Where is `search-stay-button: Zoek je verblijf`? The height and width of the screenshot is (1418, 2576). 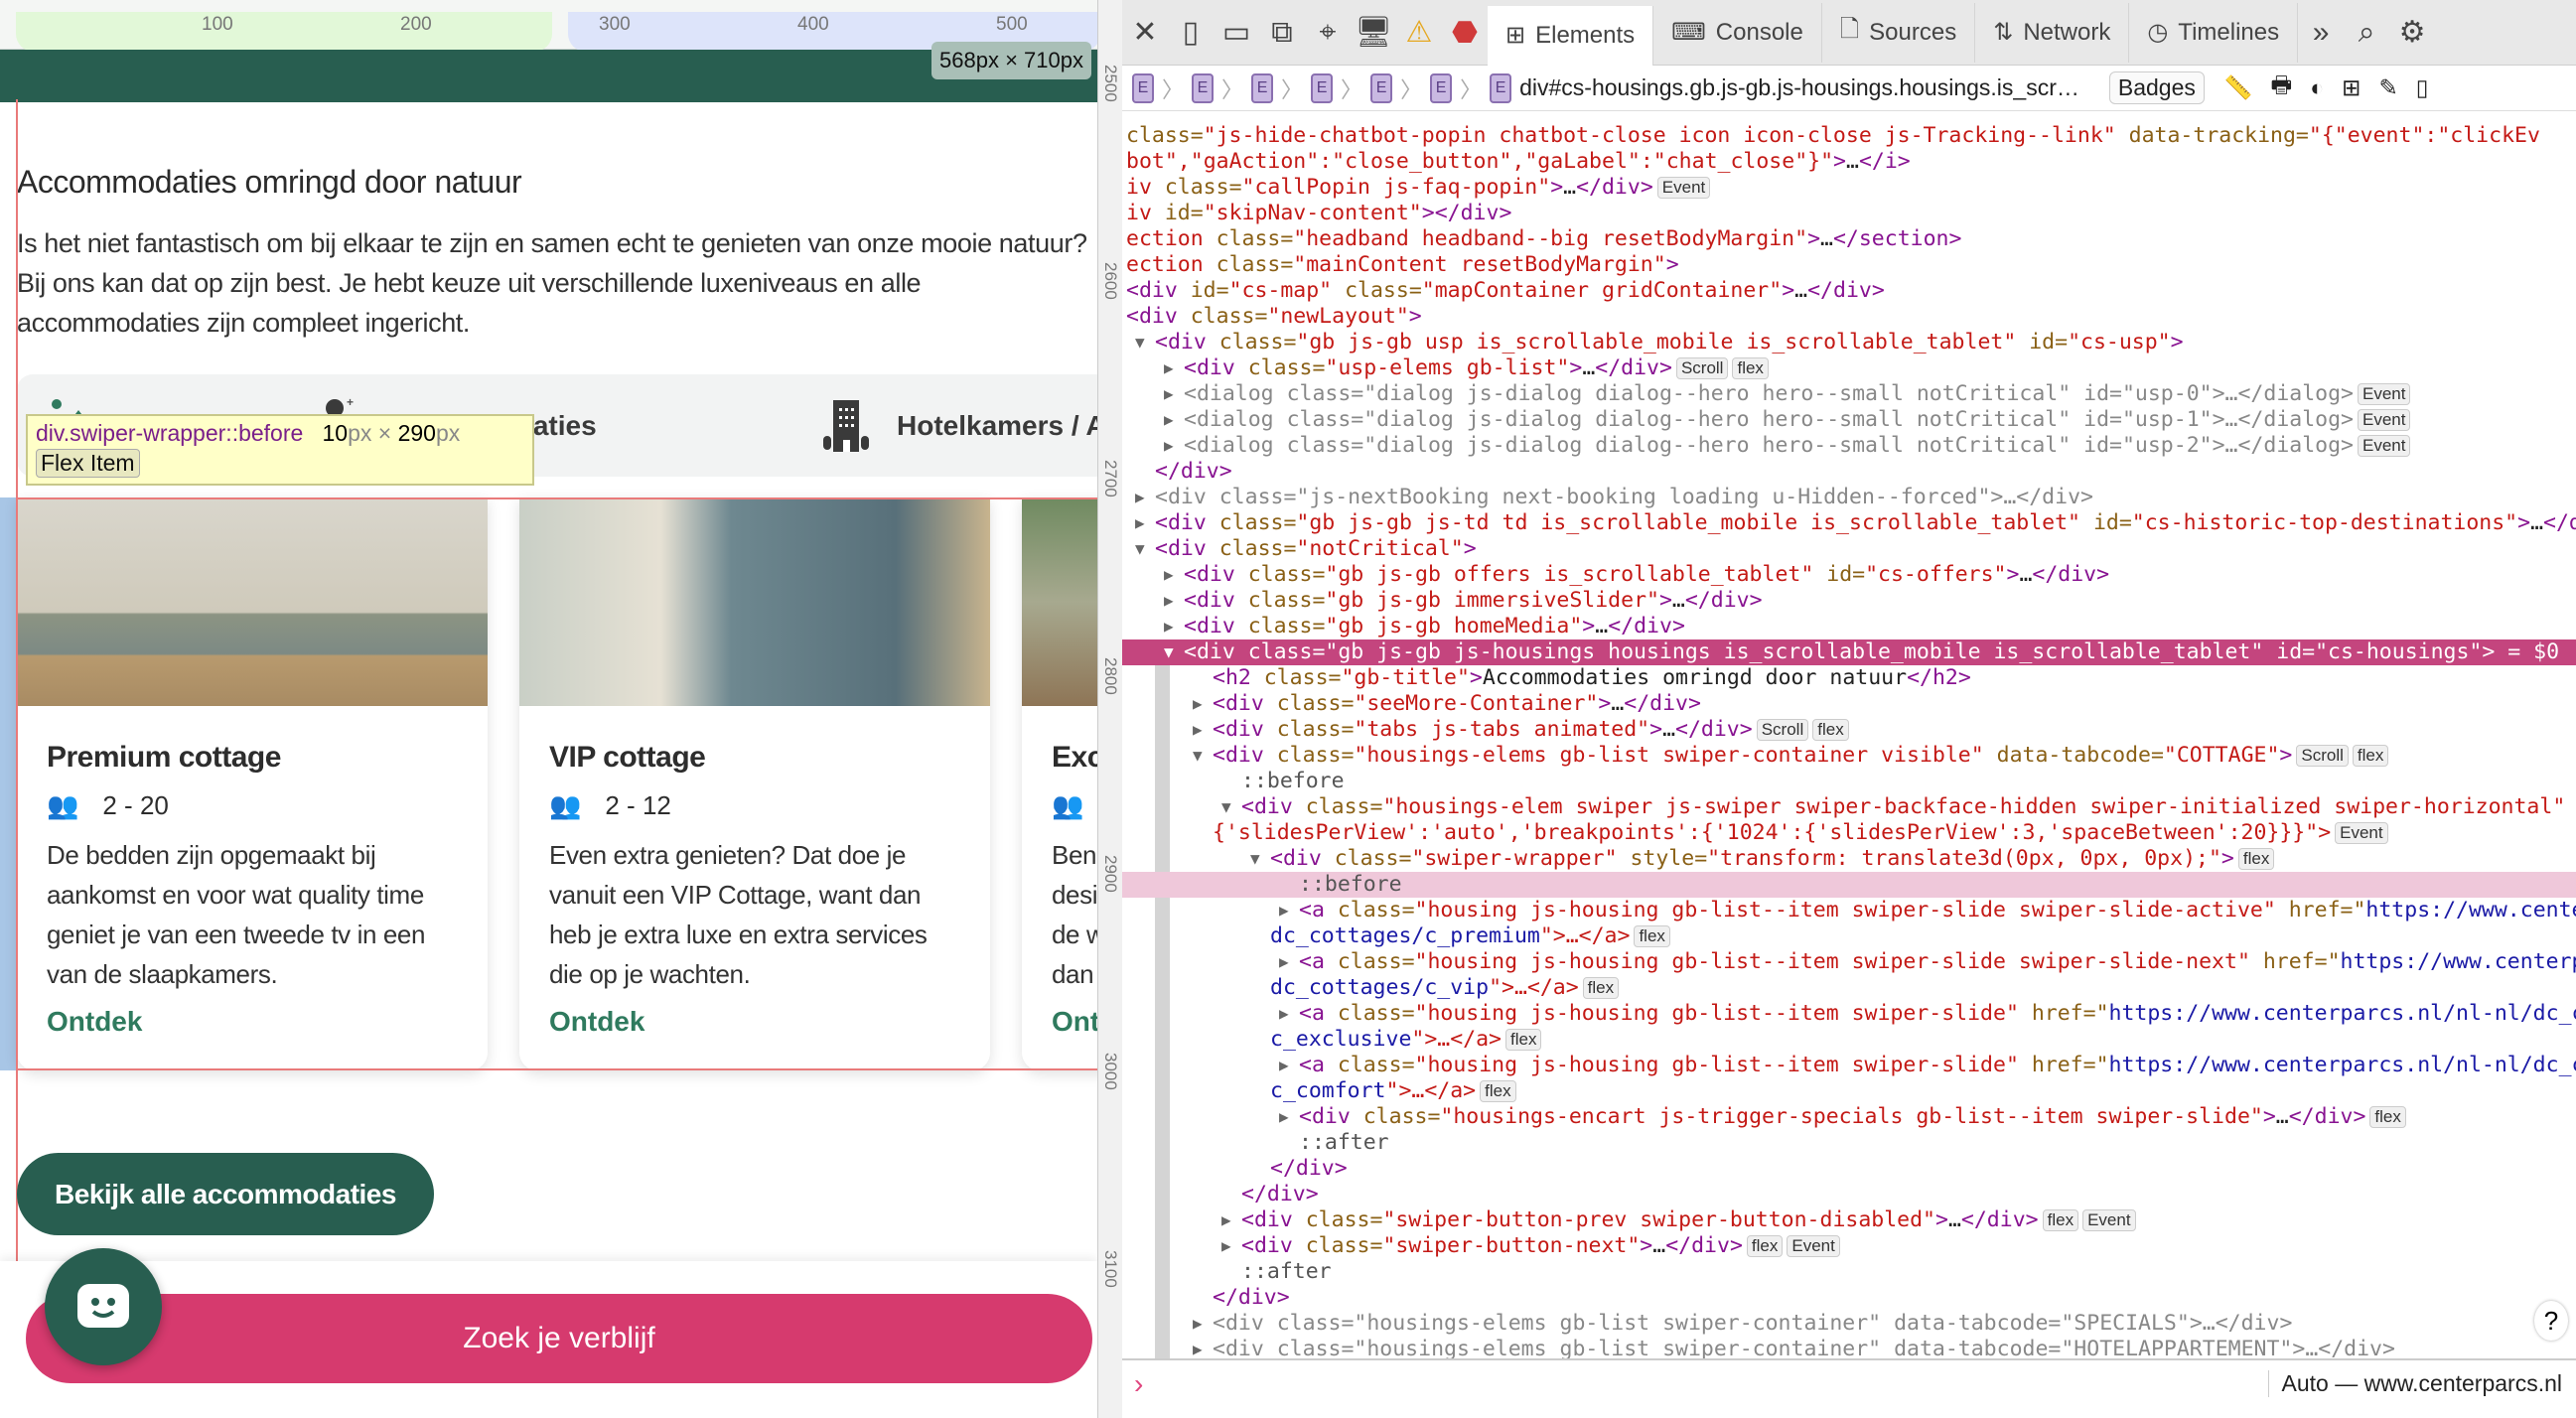
search-stay-button: Zoek je verblijf is located at coordinates (559, 1338).